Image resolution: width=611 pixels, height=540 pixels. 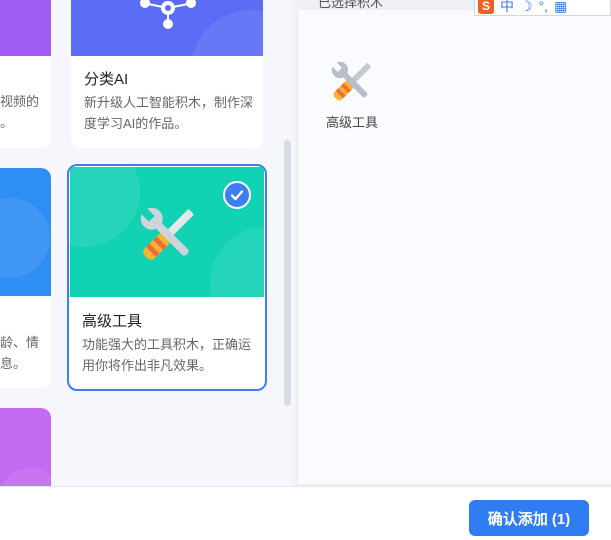 I want to click on card-description: 新升级人工智能积木，制作深度学习AI的作品。, so click(x=169, y=113).